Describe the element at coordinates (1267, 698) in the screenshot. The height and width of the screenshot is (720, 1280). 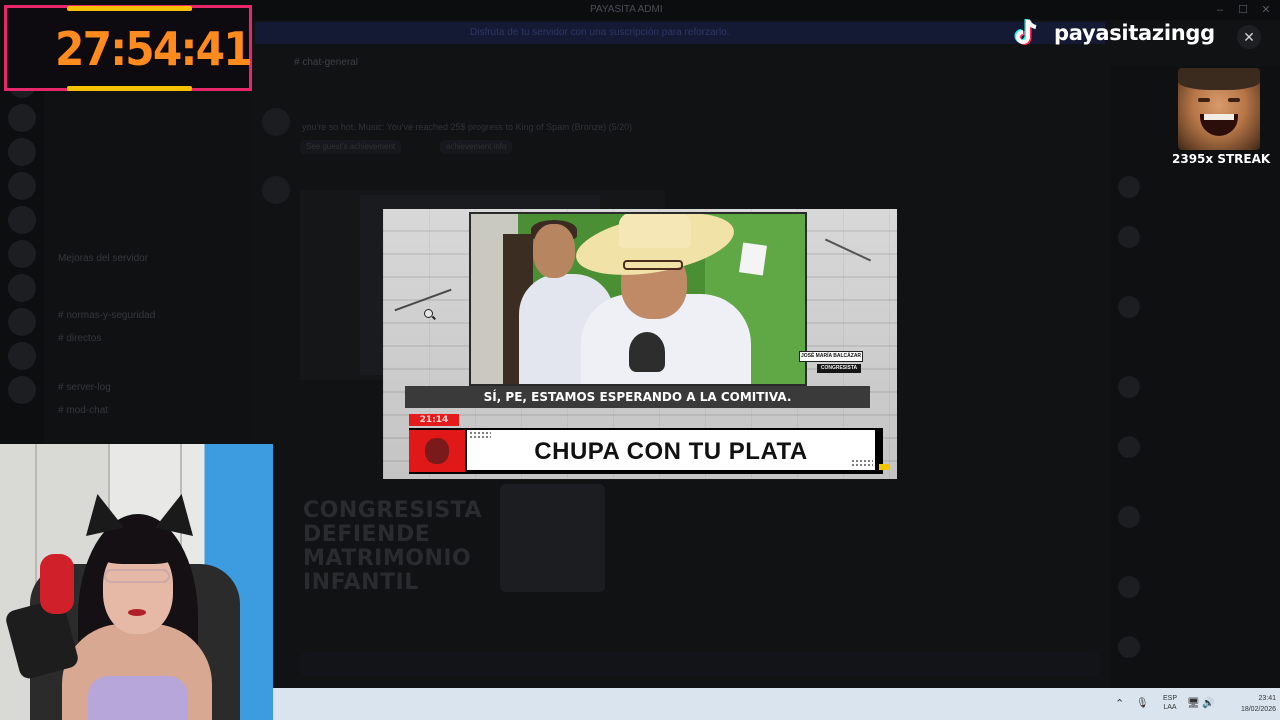
I see `clock-time: 23:41` at that location.